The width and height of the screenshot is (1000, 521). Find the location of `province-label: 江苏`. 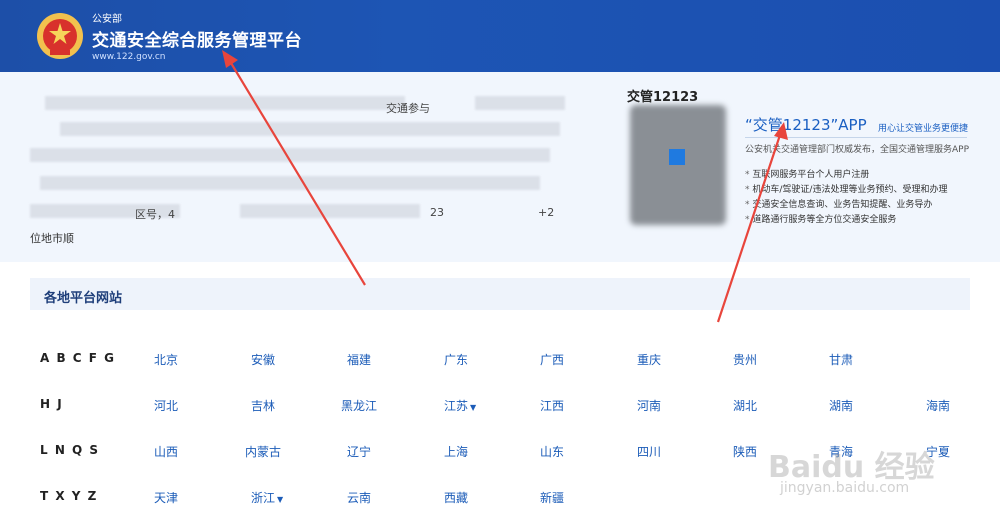

province-label: 江苏 is located at coordinates (456, 406).